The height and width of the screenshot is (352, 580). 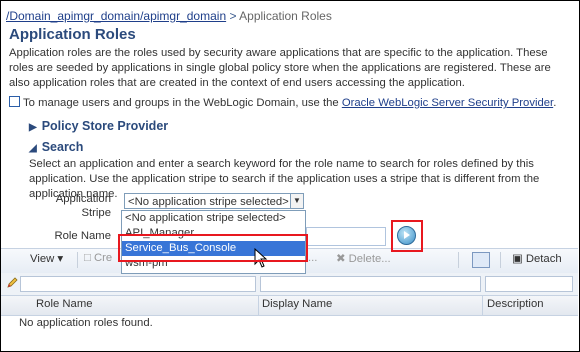 What do you see at coordinates (213, 248) in the screenshot?
I see `highlight-selected-option` at bounding box center [213, 248].